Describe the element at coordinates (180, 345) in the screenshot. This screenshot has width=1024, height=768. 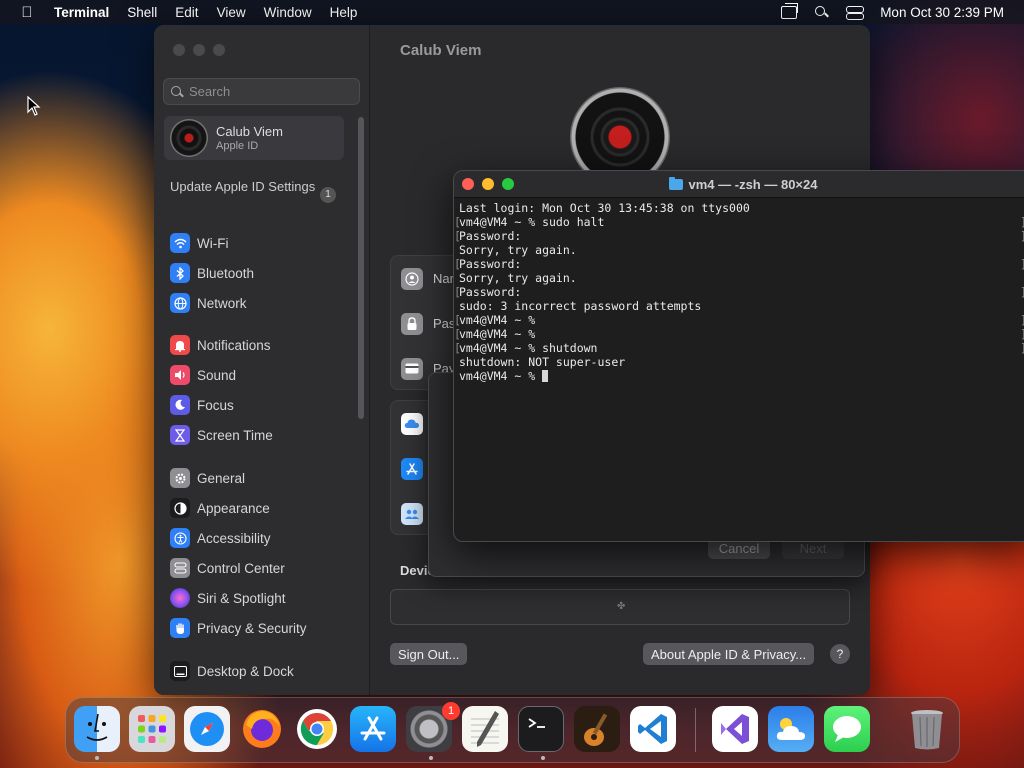
I see `bell-icon` at that location.